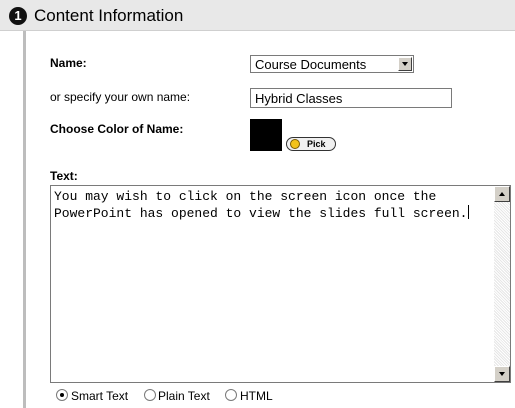 The image size is (515, 408). Describe the element at coordinates (18, 16) in the screenshot. I see `step-number-badge: 1` at that location.